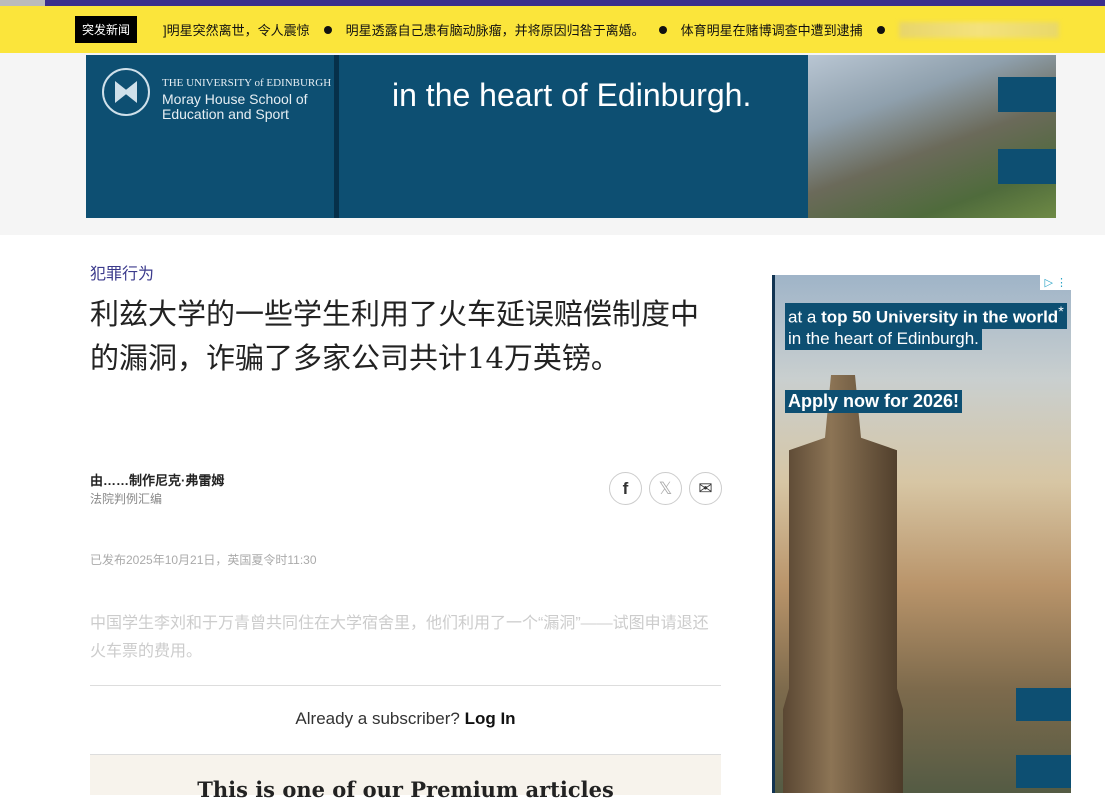  What do you see at coordinates (247, 83) in the screenshot?
I see `university-name: THE UNIVERSITY of EDINBURGH` at bounding box center [247, 83].